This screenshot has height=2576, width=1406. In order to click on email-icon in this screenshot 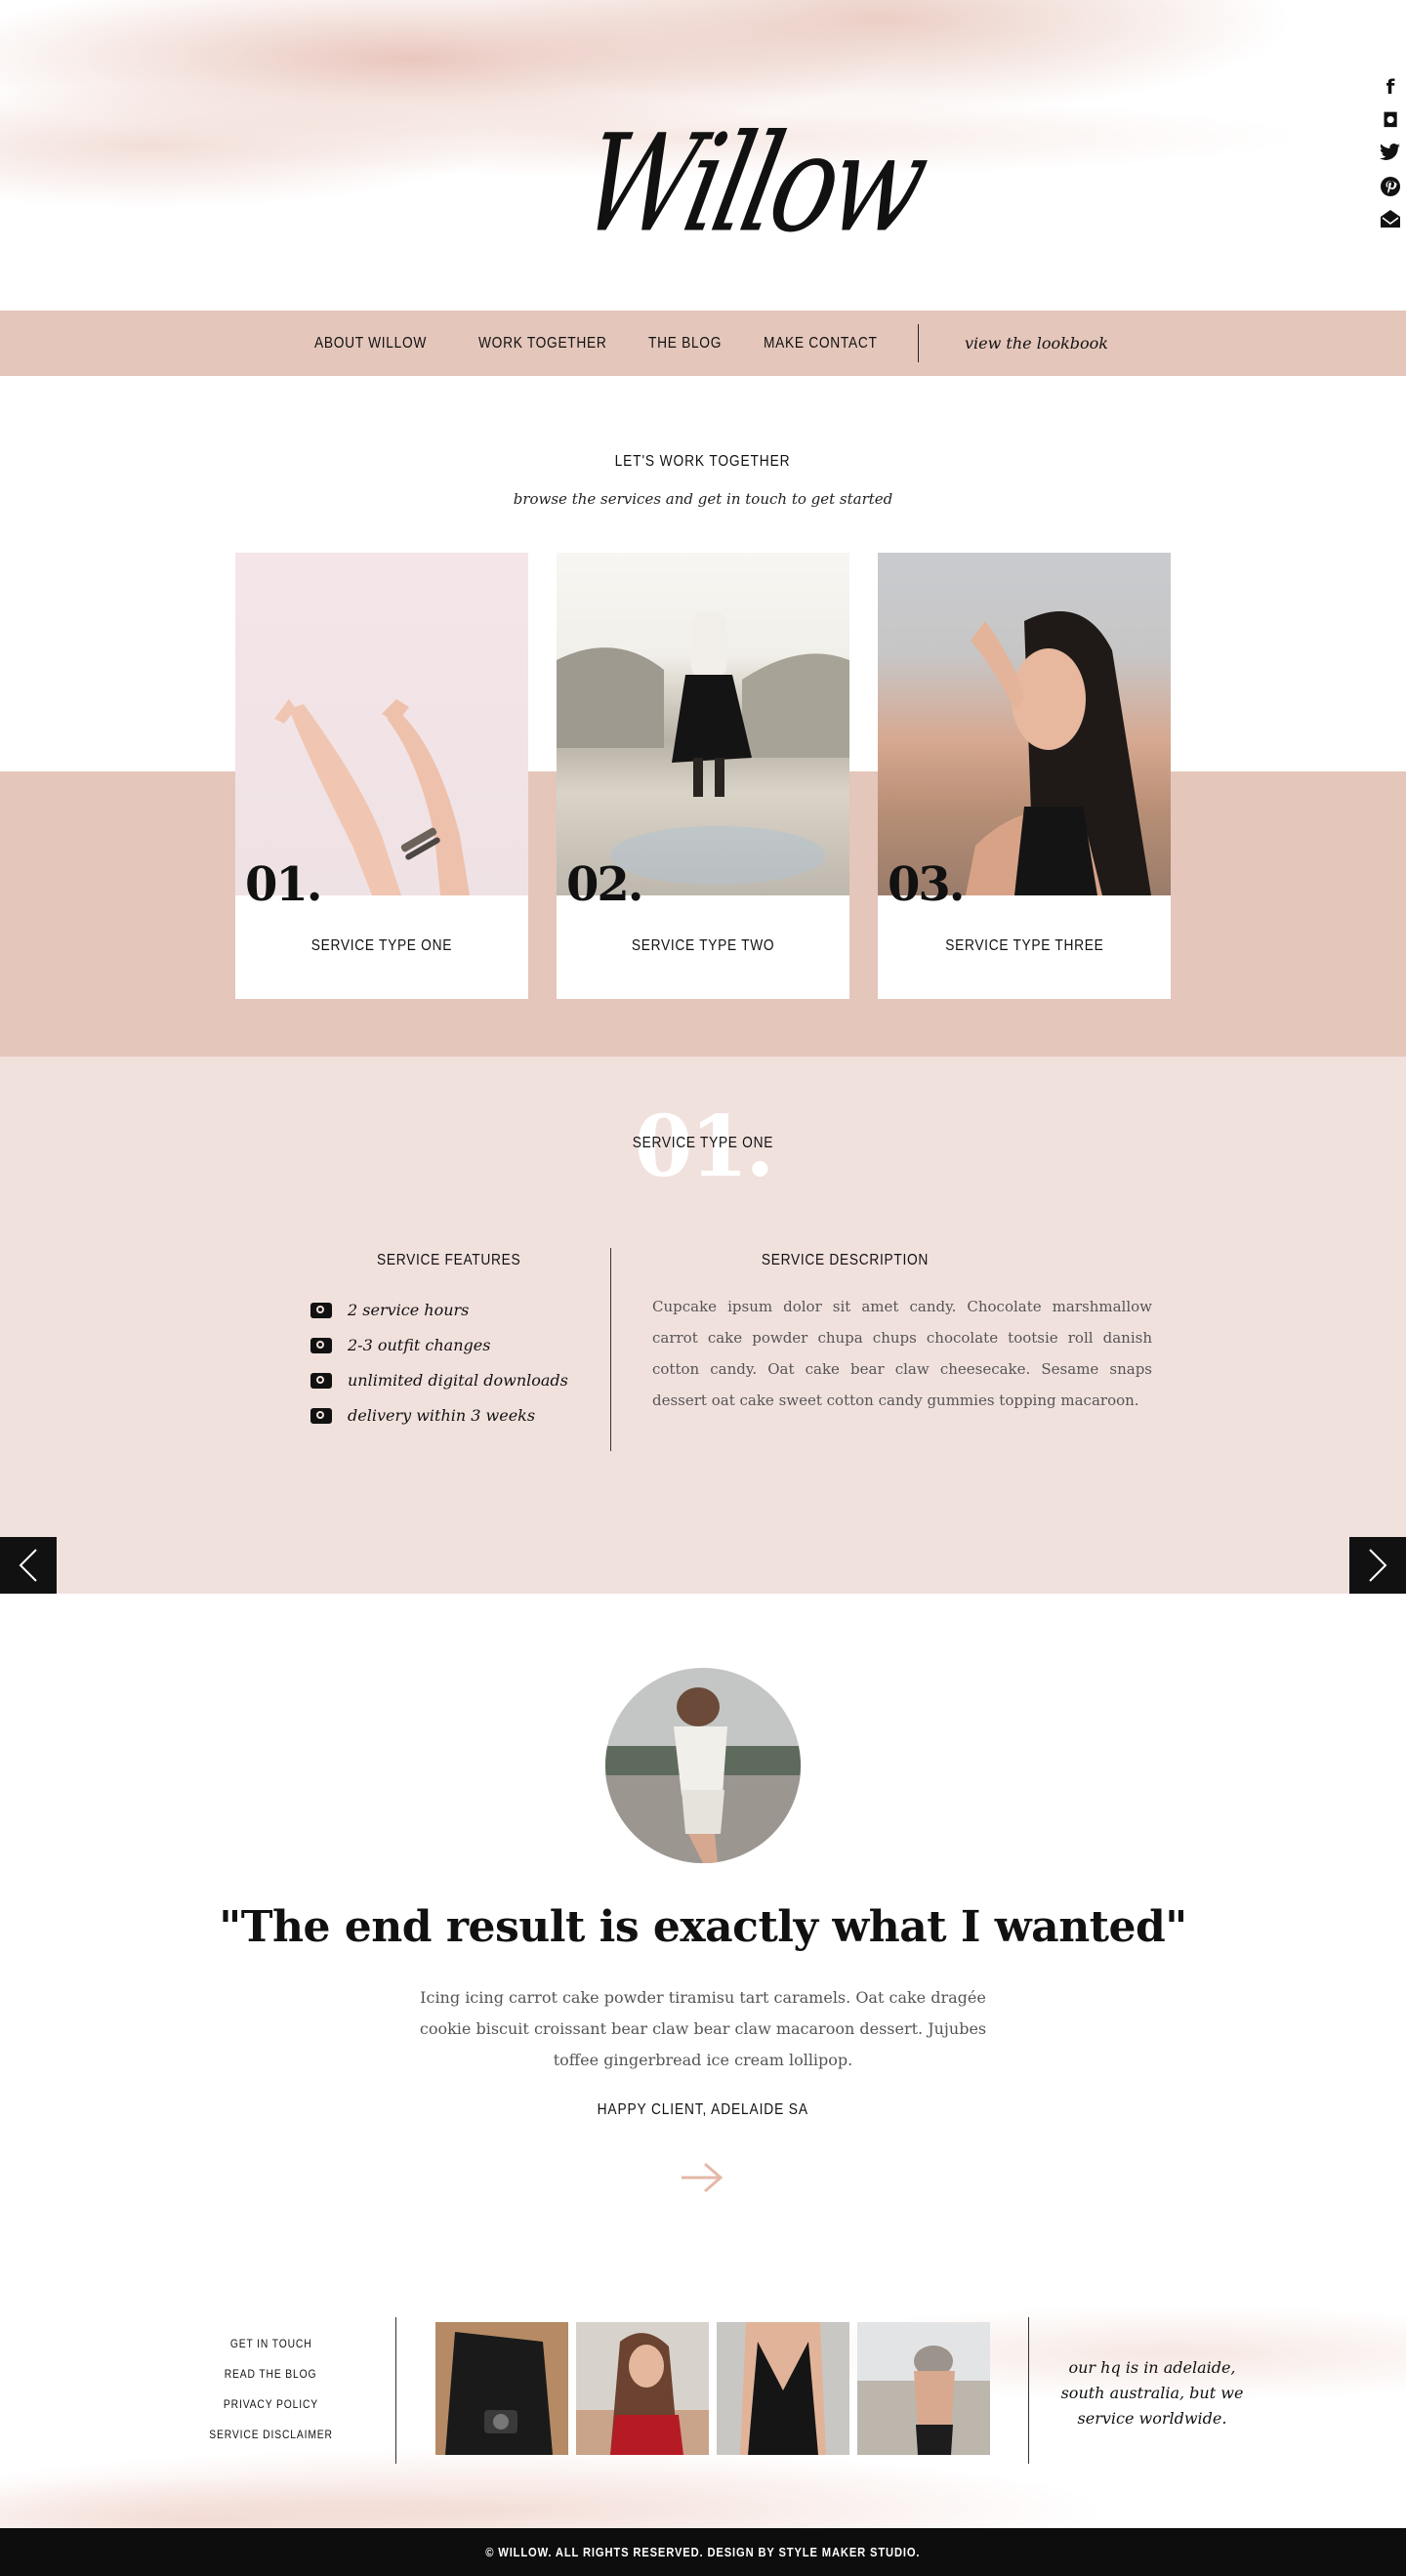, I will do `click(1390, 220)`.